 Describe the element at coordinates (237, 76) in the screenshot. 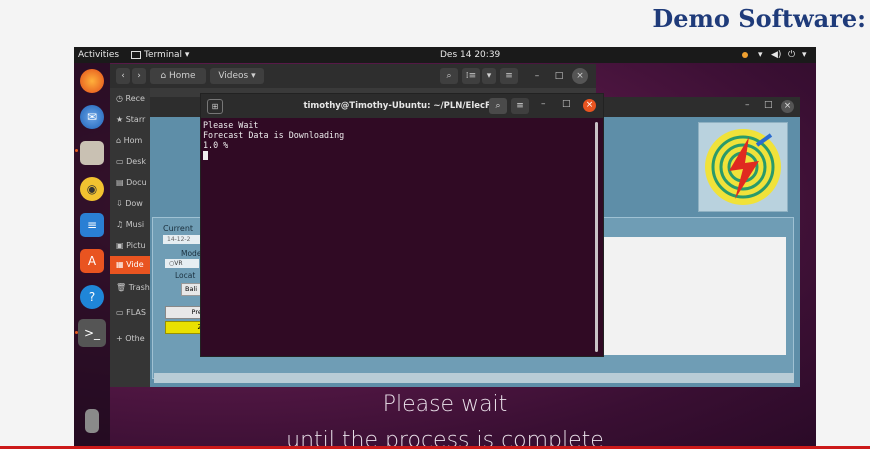

I see `path-videos-button: Videos ▾` at that location.